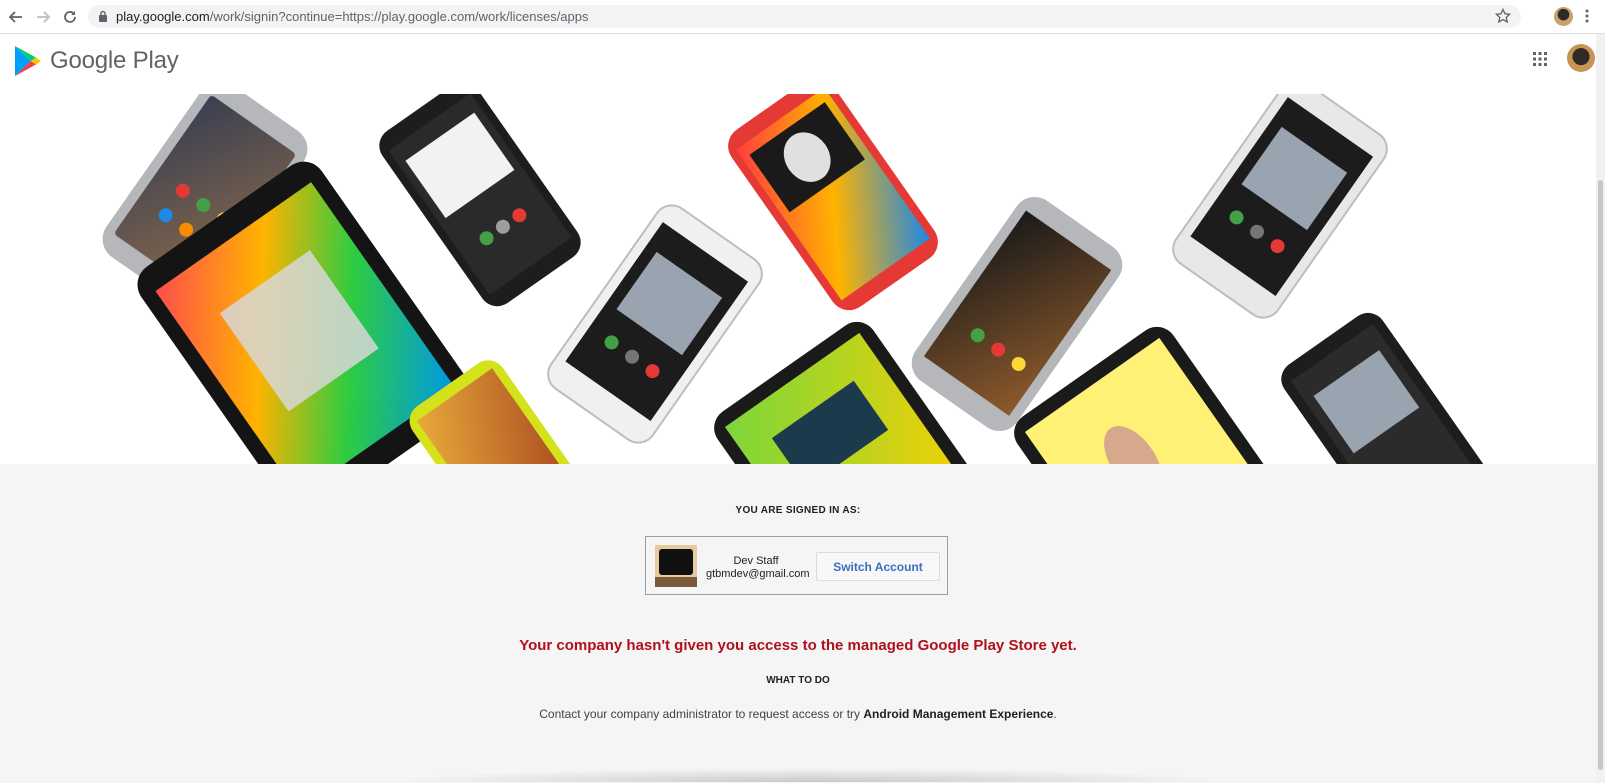 The height and width of the screenshot is (783, 1605). I want to click on apps-grid-icon, so click(1540, 59).